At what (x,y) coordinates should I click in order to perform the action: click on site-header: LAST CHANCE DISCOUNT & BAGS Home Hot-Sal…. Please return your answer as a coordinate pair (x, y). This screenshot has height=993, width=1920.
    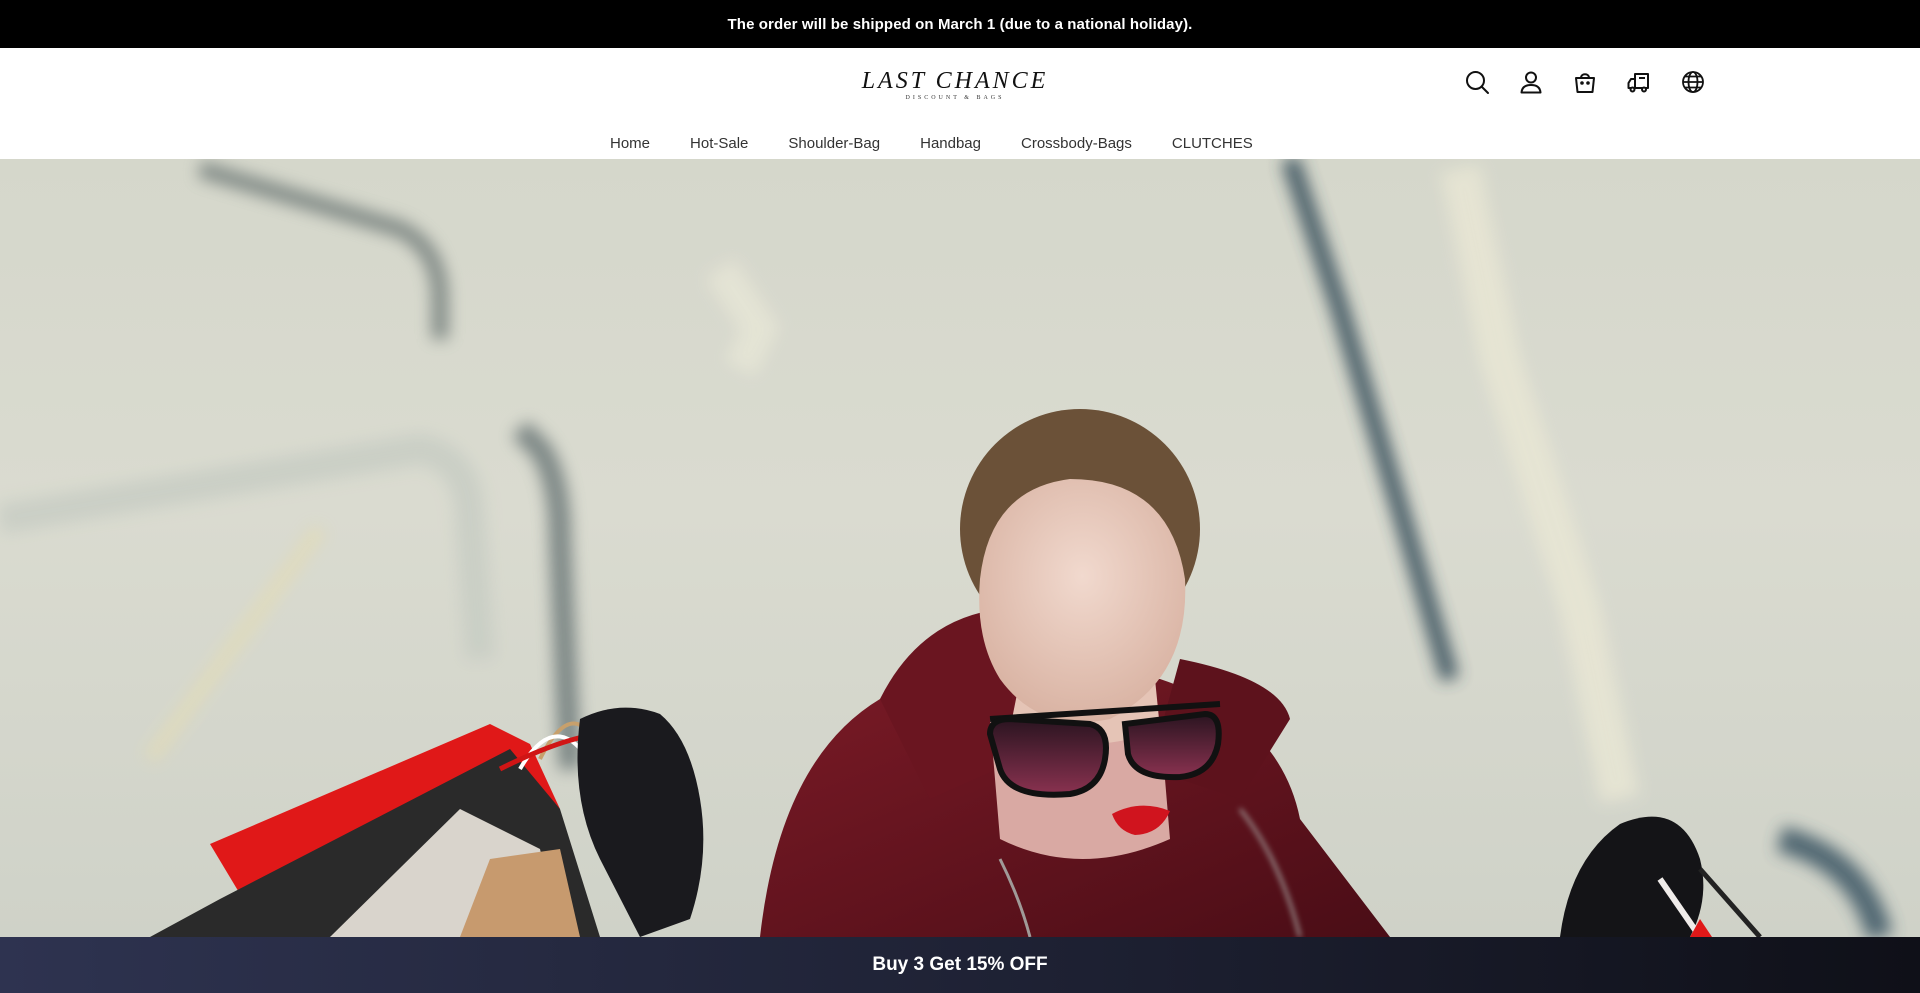
    Looking at the image, I should click on (960, 103).